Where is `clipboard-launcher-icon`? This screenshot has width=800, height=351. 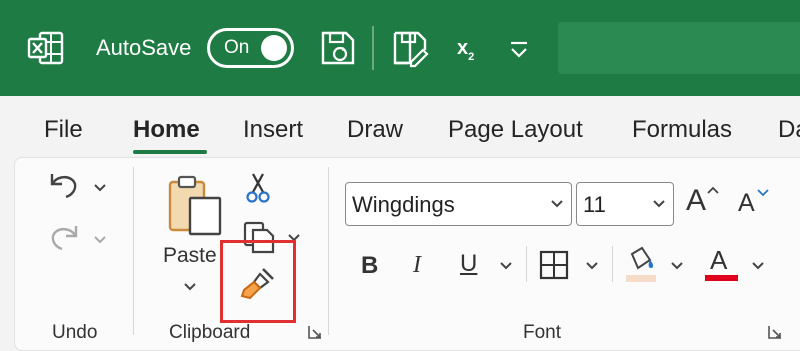
clipboard-launcher-icon is located at coordinates (315, 332).